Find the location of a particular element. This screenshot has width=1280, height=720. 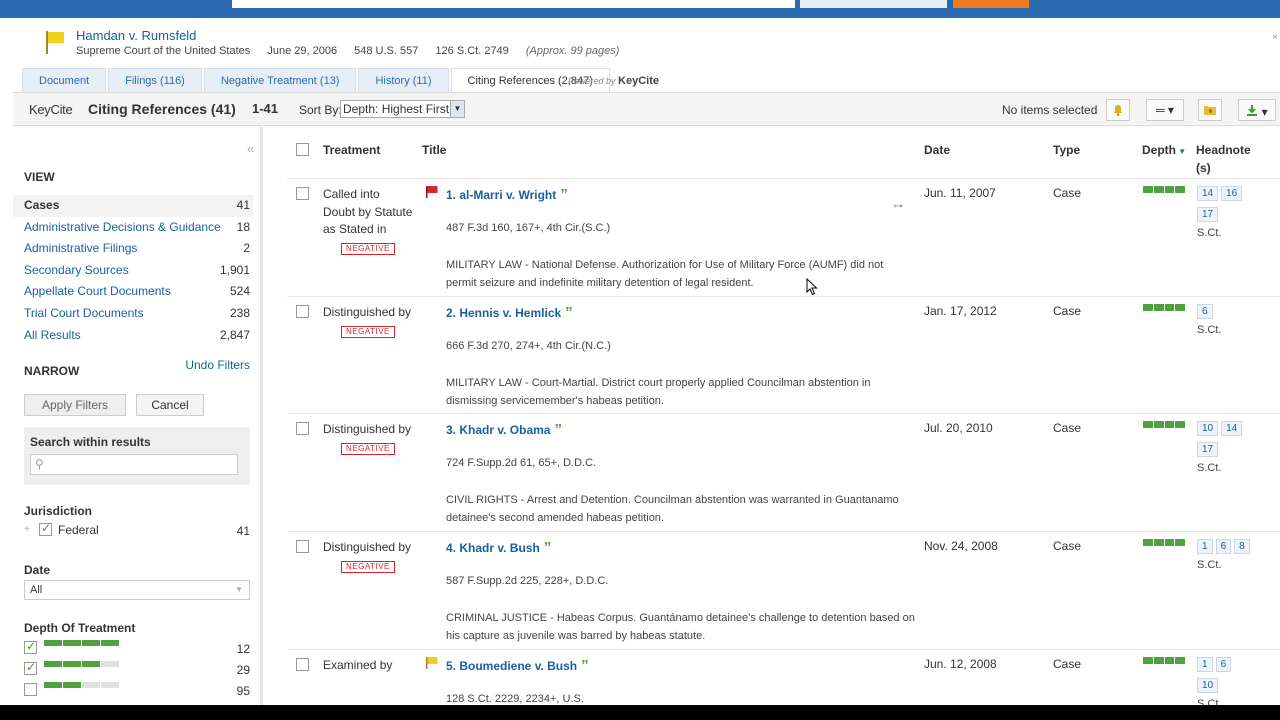

view-item-cases: Cases 41 is located at coordinates (133, 206).